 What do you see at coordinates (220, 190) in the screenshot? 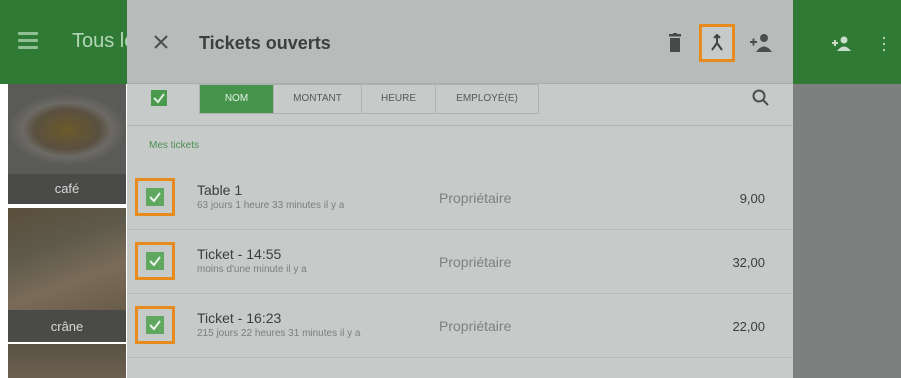
I see `ticket-name: Table 1` at bounding box center [220, 190].